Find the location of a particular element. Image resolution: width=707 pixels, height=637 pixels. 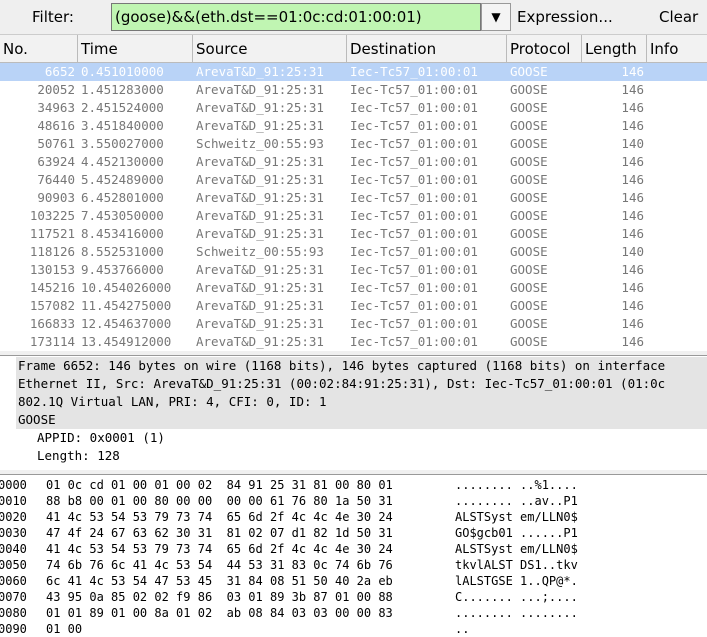

column-source: Source is located at coordinates (270, 49).